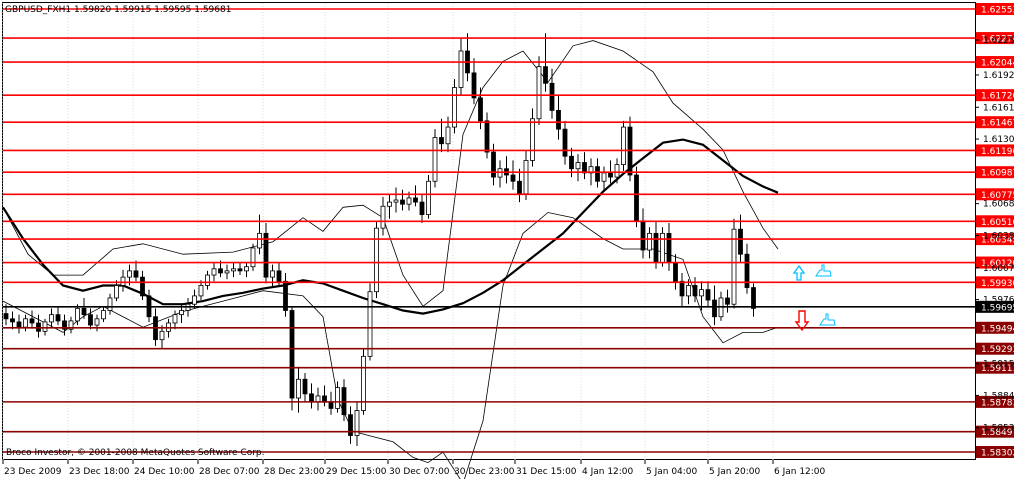 This screenshot has height=479, width=1014. Describe the element at coordinates (997, 454) in the screenshot. I see `level-price-label: 1.58302` at that location.